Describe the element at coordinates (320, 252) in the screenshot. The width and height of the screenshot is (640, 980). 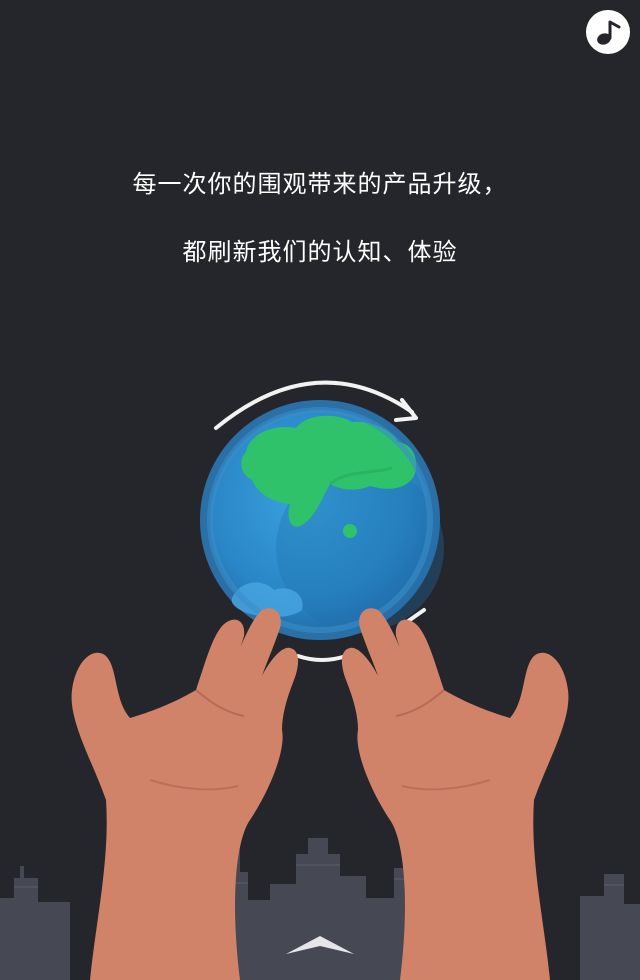
I see `slogan-line-2: 都刷新我们的认知、体验` at that location.